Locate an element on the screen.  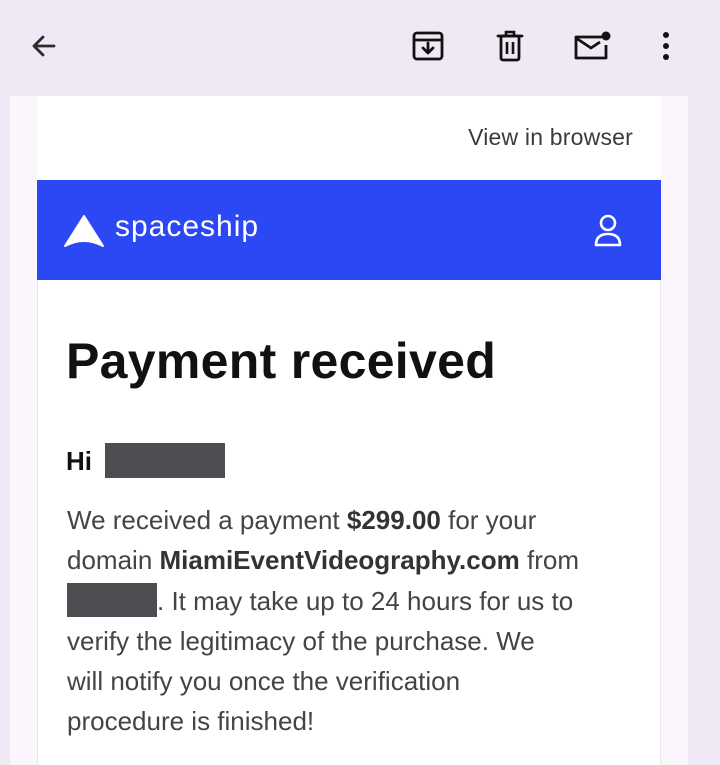
user-icon is located at coordinates (608, 230).